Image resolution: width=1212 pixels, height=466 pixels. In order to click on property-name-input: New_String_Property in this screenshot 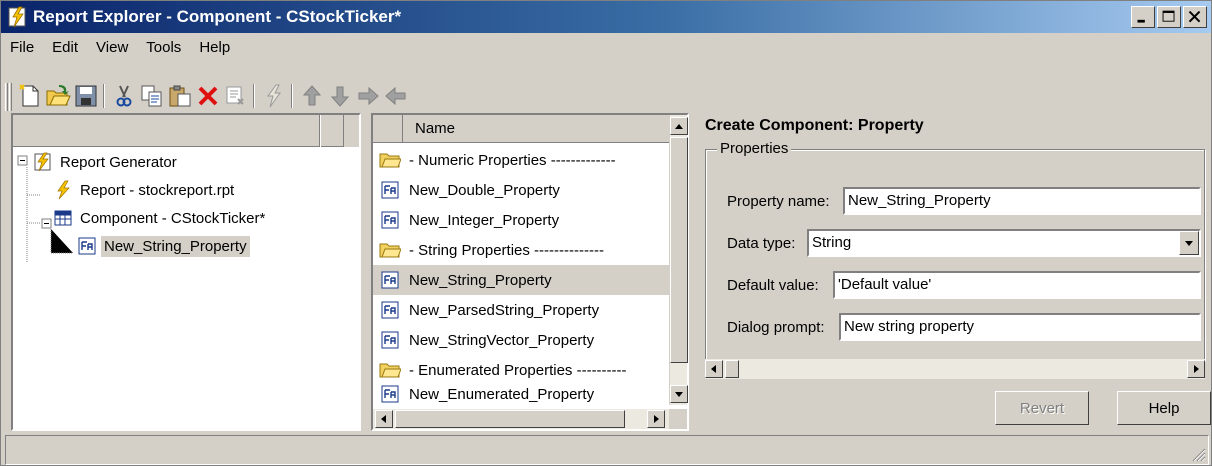, I will do `click(1022, 201)`.